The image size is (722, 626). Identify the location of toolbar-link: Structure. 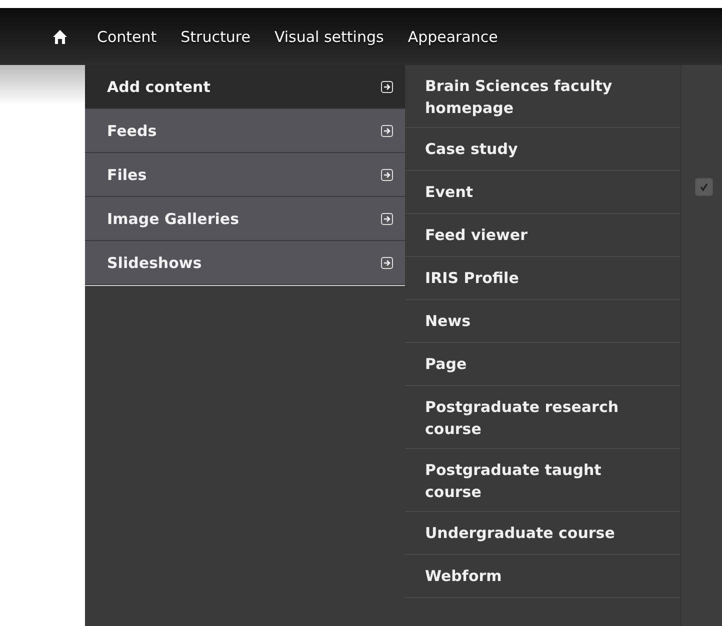
(215, 37).